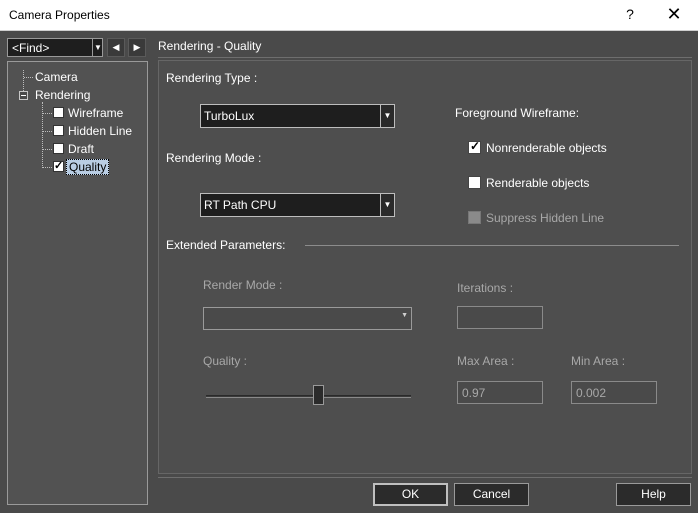 Image resolution: width=698 pixels, height=513 pixels. I want to click on extended-parameters-label: Extended Parameters:, so click(226, 245).